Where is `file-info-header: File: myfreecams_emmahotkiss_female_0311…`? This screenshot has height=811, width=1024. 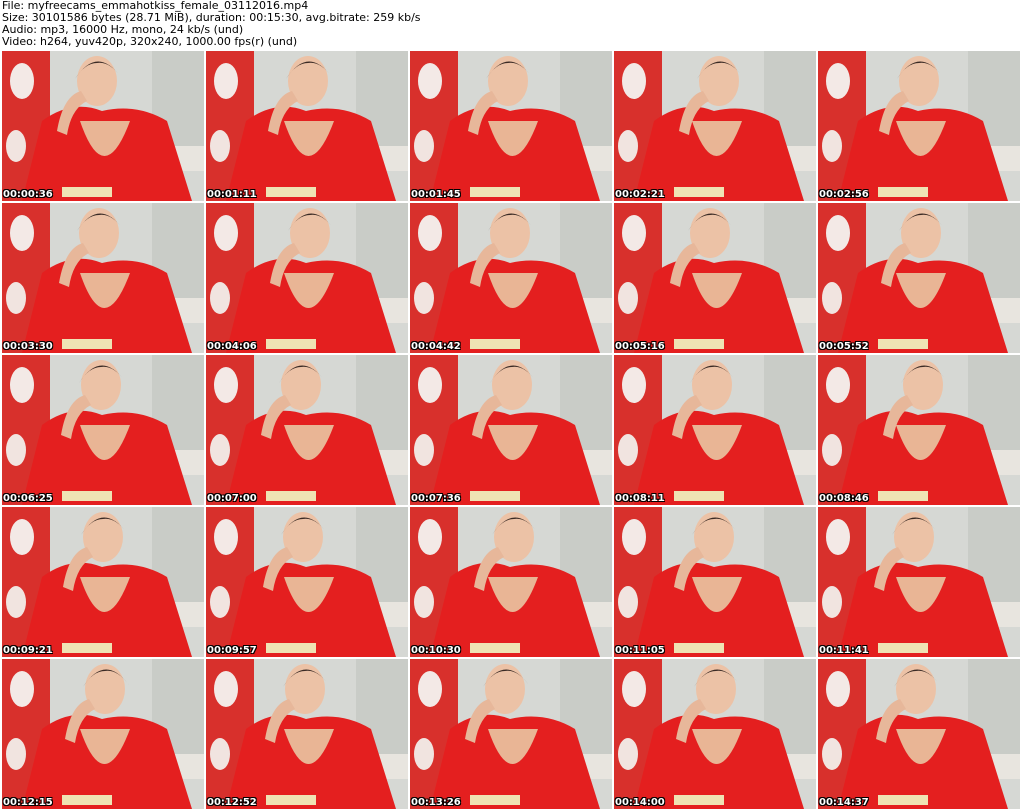
file-info-header: File: myfreecams_emmahotkiss_female_0311… is located at coordinates (512, 25).